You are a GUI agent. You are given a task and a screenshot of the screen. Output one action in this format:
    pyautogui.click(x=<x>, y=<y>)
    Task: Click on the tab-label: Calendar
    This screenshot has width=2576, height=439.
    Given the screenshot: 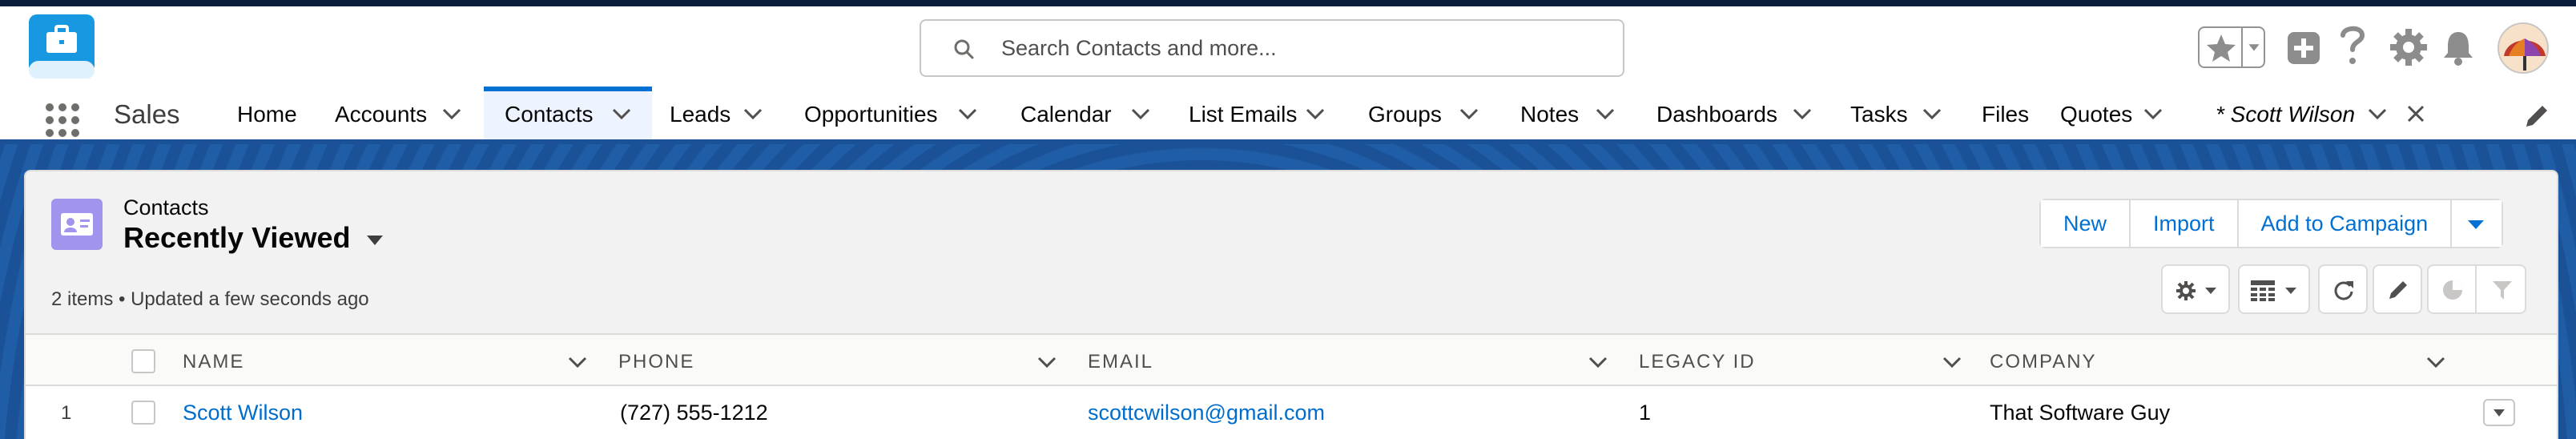 What is the action you would take?
    pyautogui.click(x=1066, y=115)
    